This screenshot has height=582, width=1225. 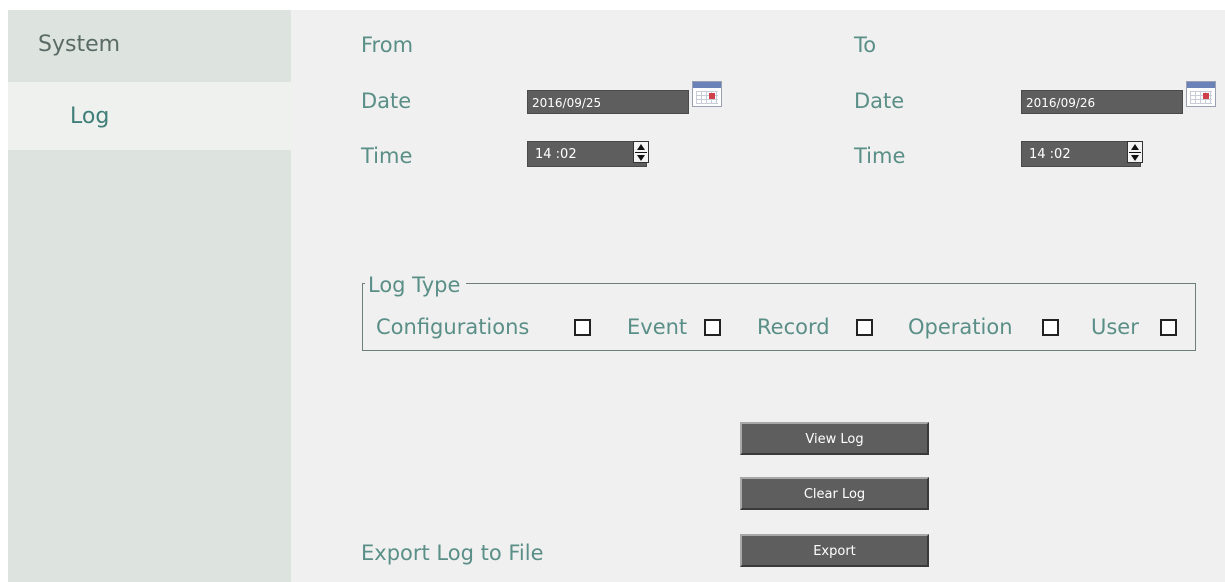 What do you see at coordinates (707, 94) in the screenshot?
I see `from-calendar-icon` at bounding box center [707, 94].